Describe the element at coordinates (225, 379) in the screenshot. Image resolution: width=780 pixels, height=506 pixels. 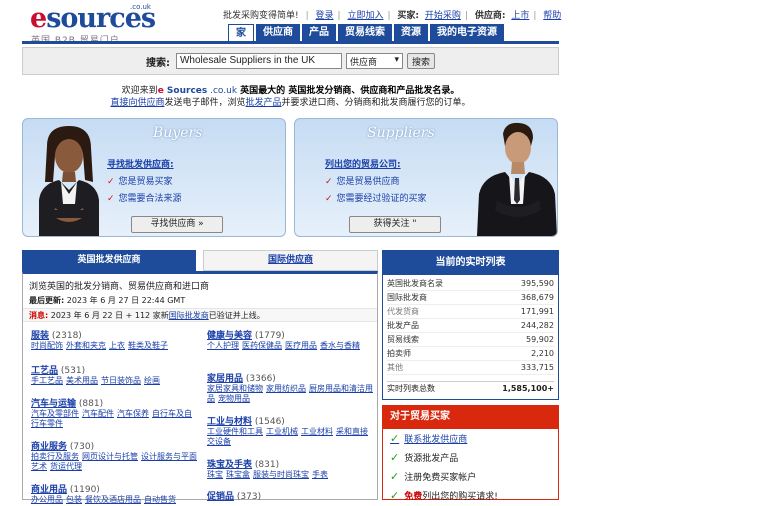
I see `category-link: 家居用品` at that location.